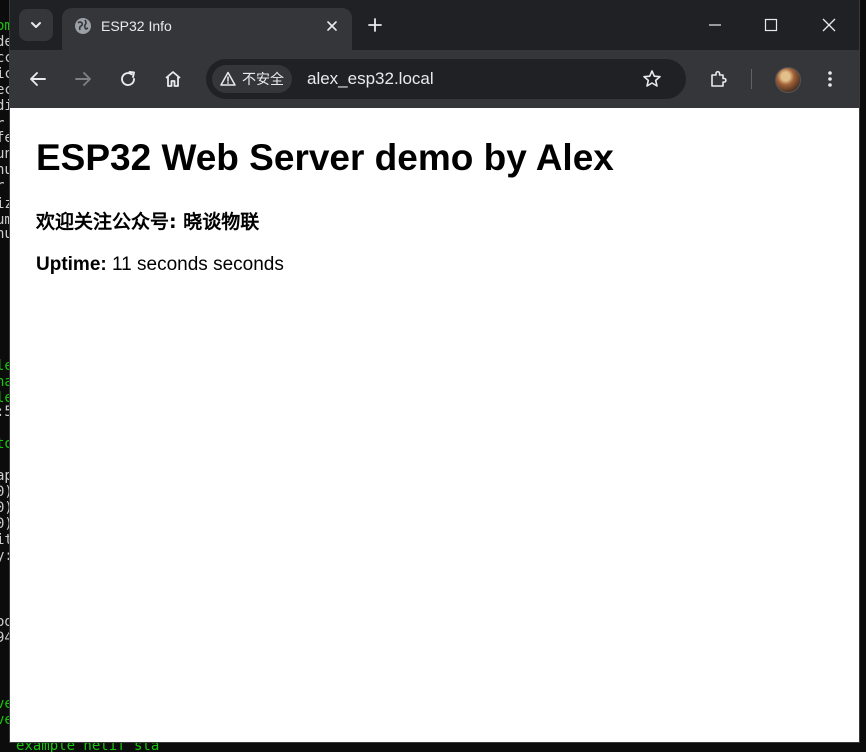 This screenshot has height=752, width=866. I want to click on home-button, so click(173, 79).